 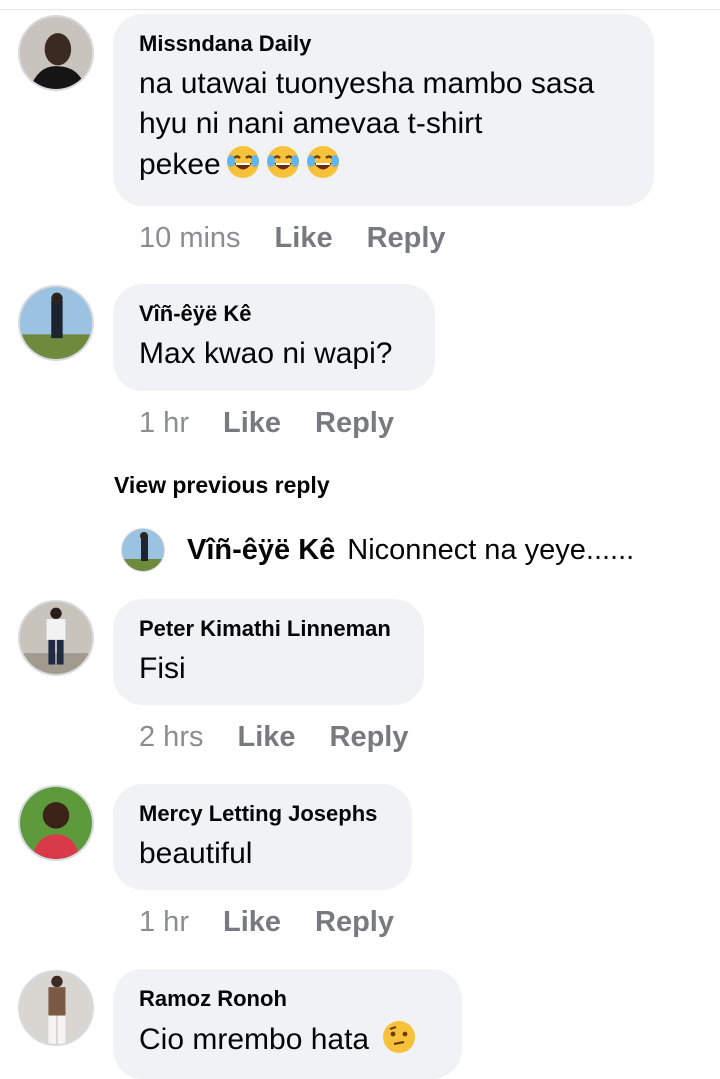 What do you see at coordinates (262, 814) in the screenshot?
I see `comment-author: Mercy Letting Josephs` at bounding box center [262, 814].